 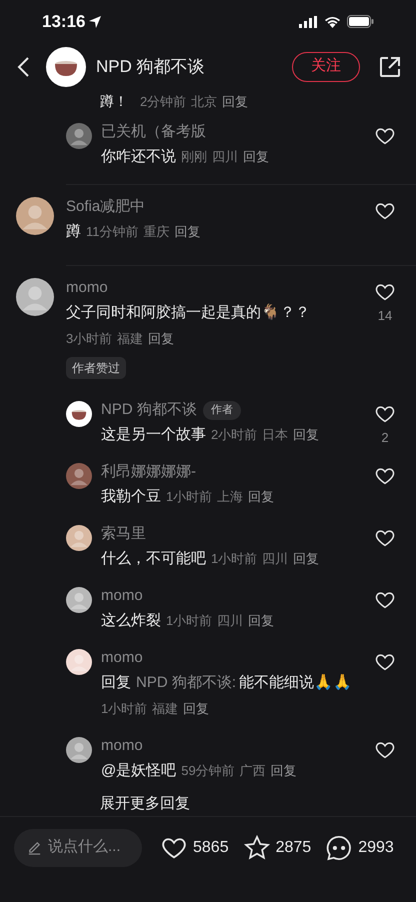 I want to click on wifi-icon, so click(x=332, y=22).